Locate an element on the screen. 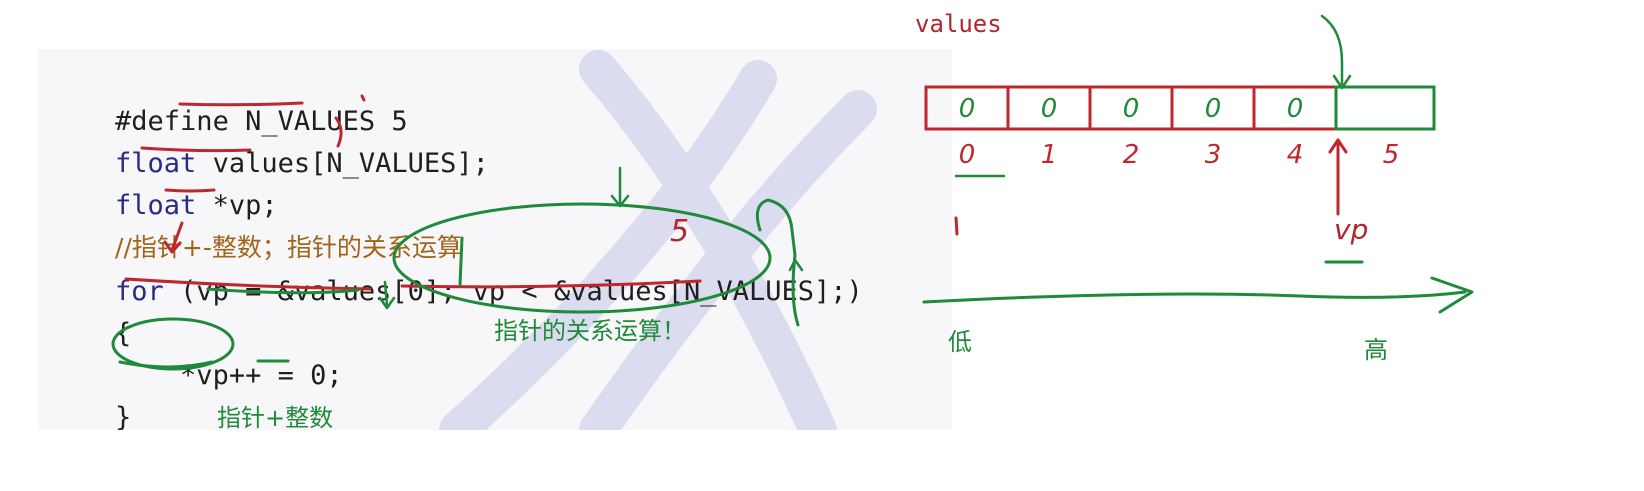 Image resolution: width=1644 pixels, height=491 pixels. array-cell is located at coordinates (1385, 108).